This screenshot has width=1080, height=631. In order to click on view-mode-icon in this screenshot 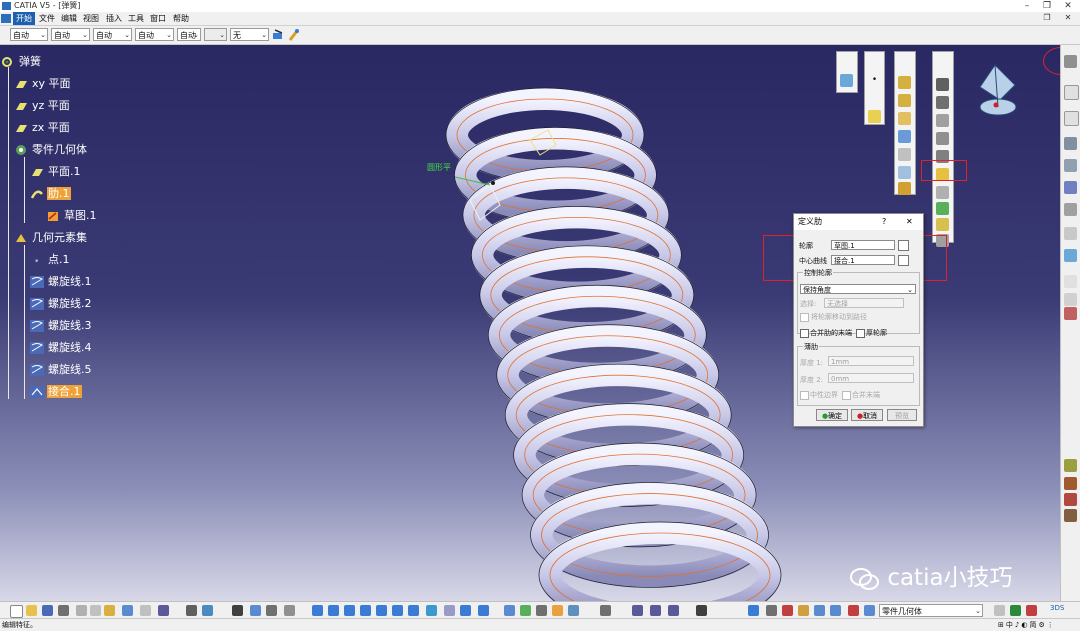, I will do `click(771, 610)`.